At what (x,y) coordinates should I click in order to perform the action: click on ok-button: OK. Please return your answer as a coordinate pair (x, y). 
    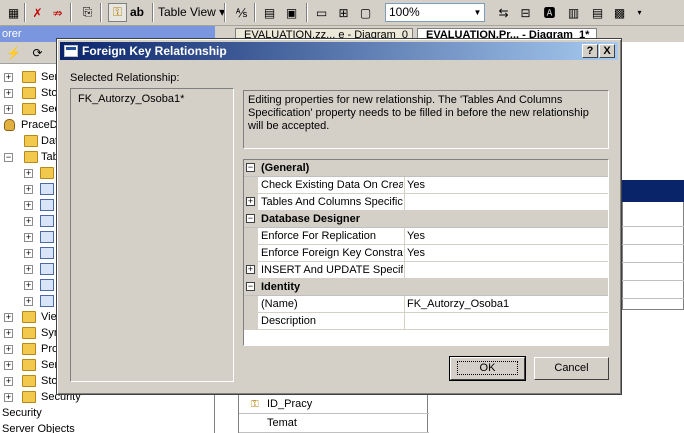
    Looking at the image, I should click on (487, 368).